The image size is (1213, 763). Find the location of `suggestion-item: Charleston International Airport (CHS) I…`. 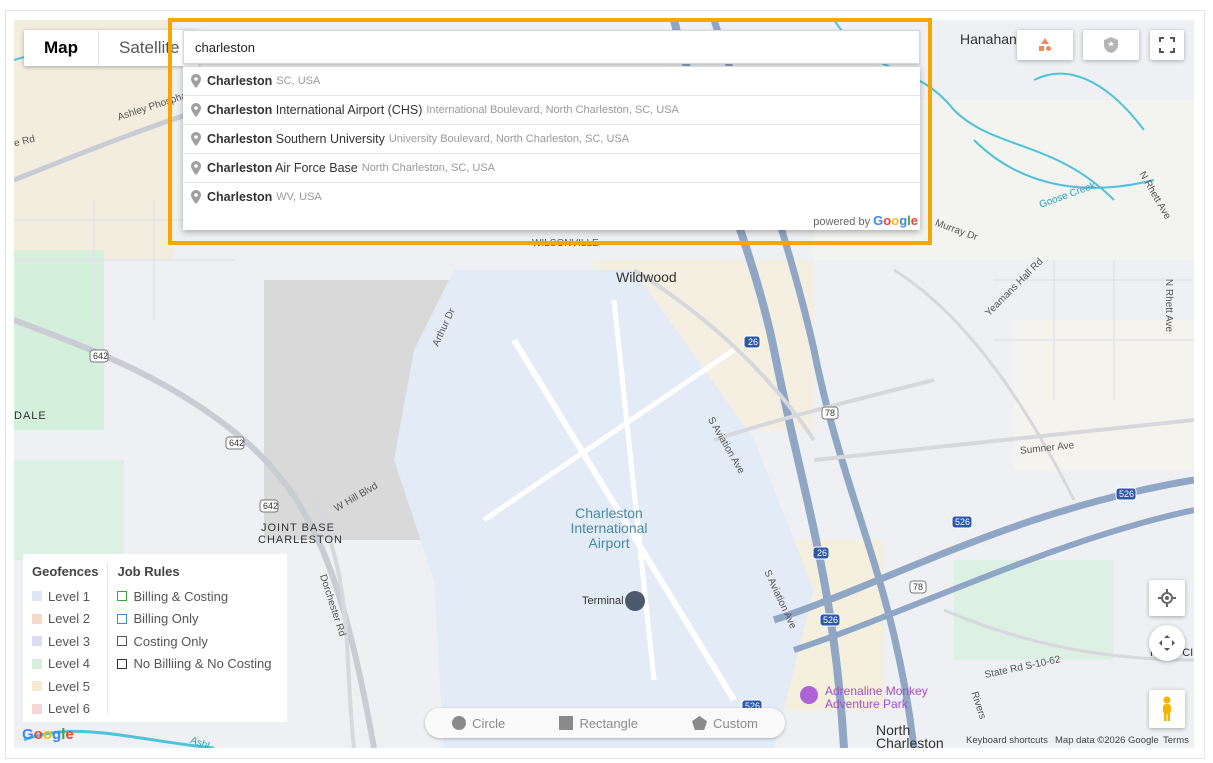

suggestion-item: Charleston International Airport (CHS) I… is located at coordinates (551, 110).